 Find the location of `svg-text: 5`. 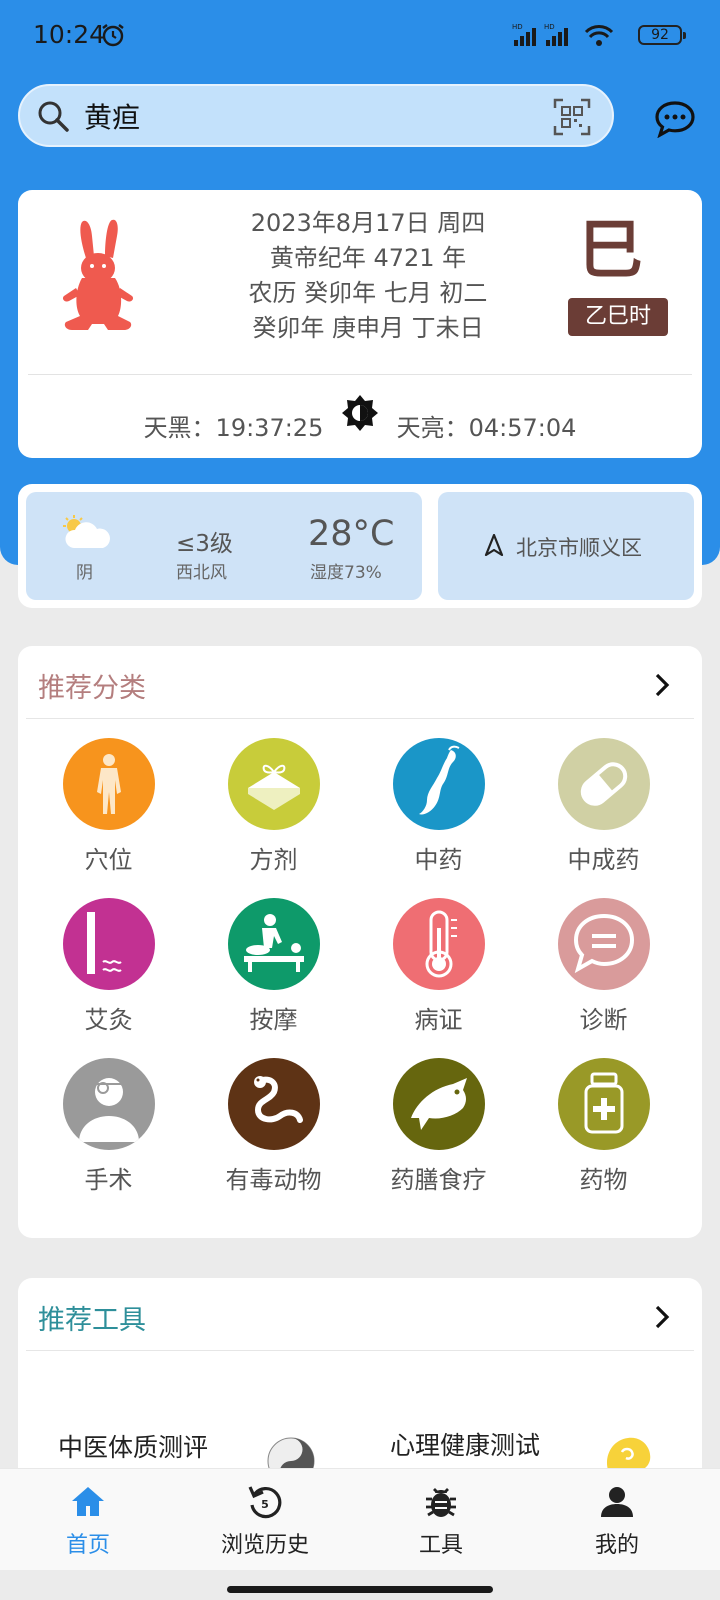

svg-text: 5 is located at coordinates (265, 1504).